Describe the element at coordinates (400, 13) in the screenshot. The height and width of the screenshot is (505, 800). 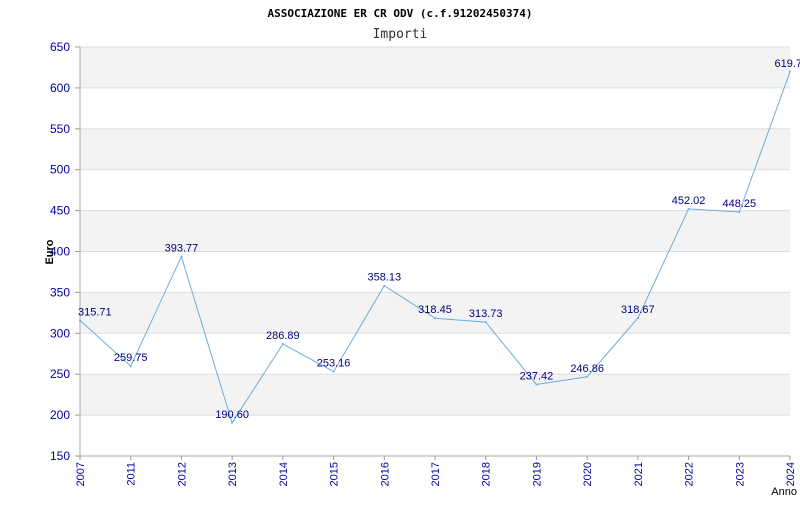
I see `chart-title: ASSOCIAZIONE ER CR ODV (c.f.91202450374)` at that location.